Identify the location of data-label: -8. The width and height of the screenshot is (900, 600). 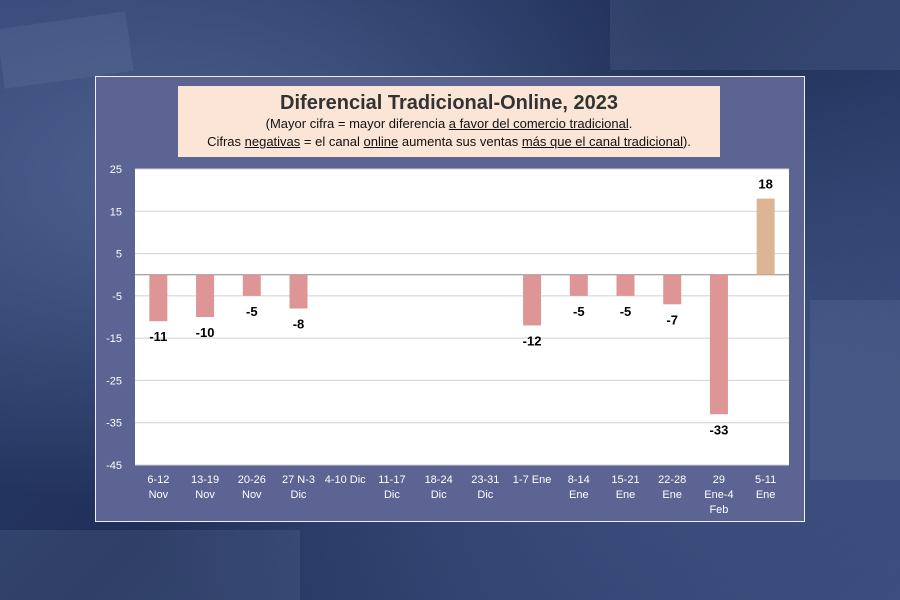
(299, 324).